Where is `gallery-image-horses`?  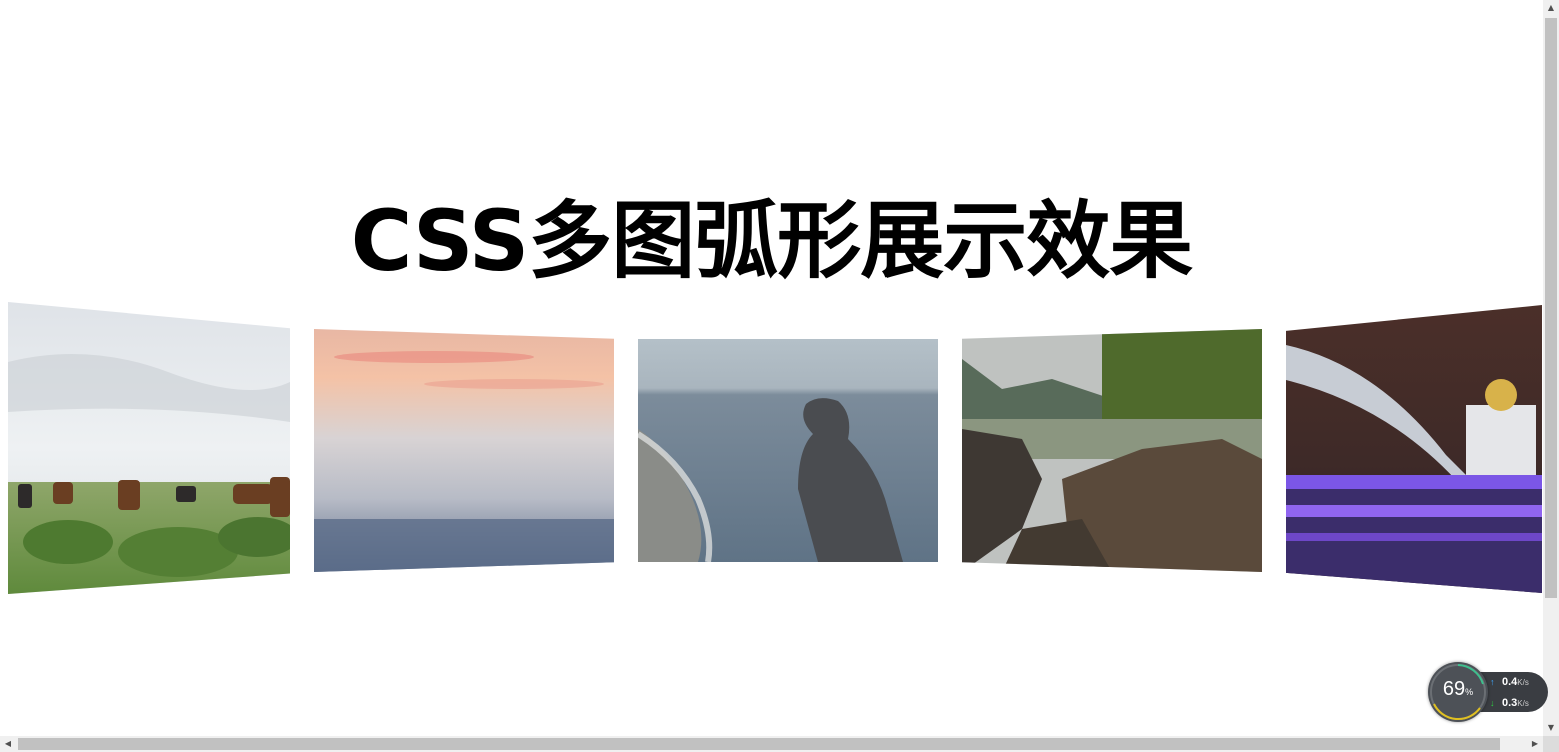
gallery-image-horses is located at coordinates (149, 448).